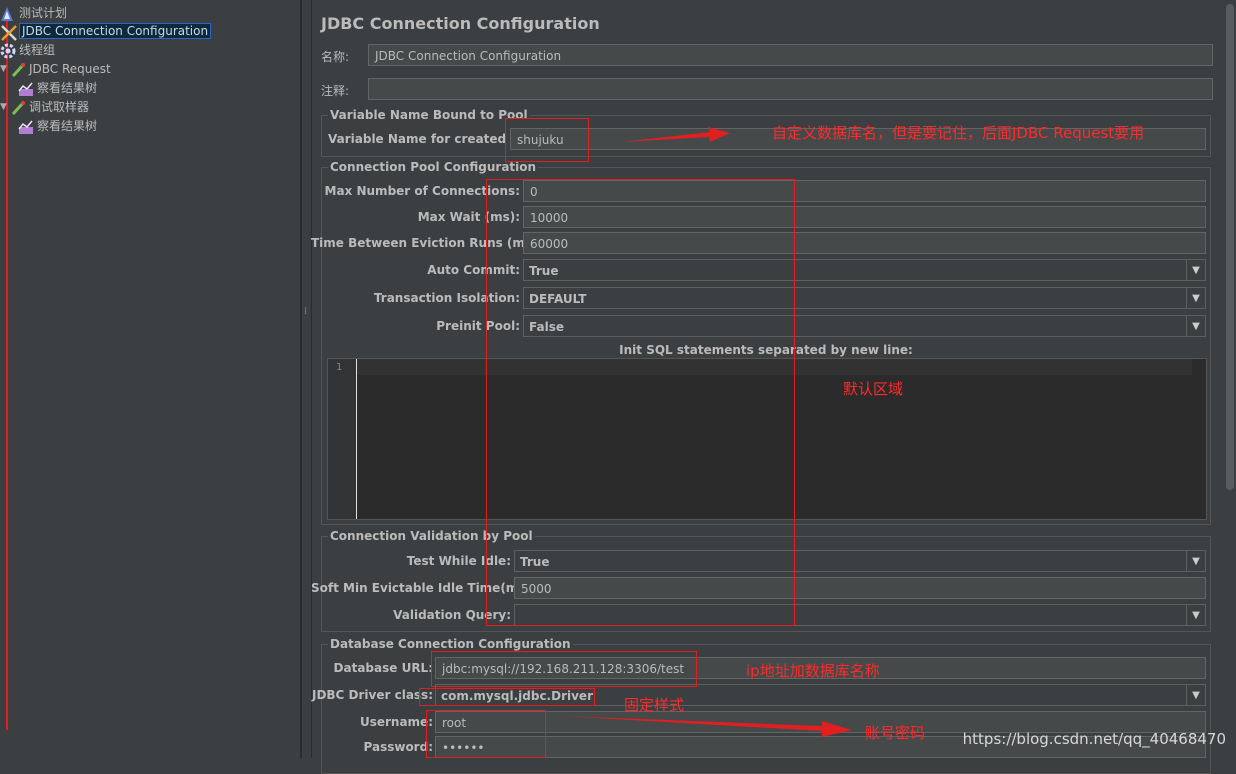 This screenshot has height=774, width=1236. I want to click on test-plan-icon, so click(8, 14).